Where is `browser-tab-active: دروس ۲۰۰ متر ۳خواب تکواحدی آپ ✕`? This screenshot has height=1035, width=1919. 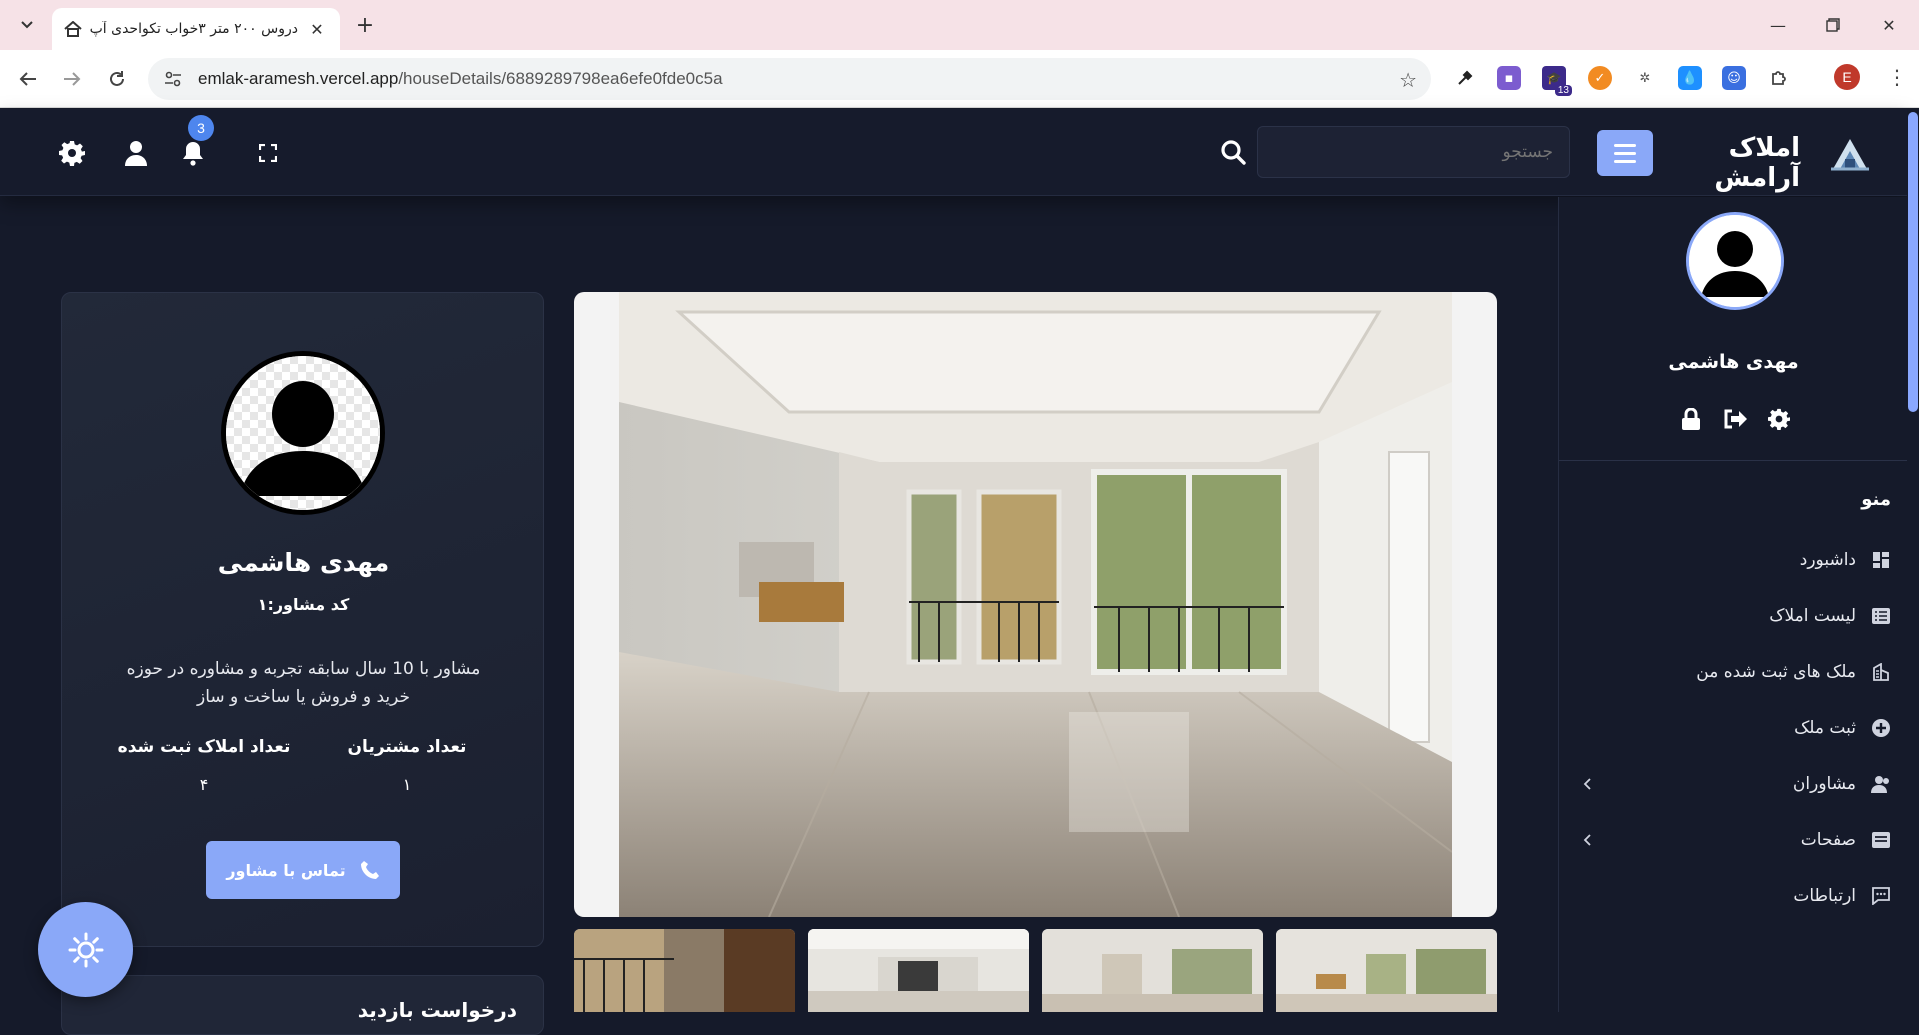
browser-tab-active: دروس ۲۰۰ متر ۳خواب تکواحدی آپ ✕ is located at coordinates (196, 29).